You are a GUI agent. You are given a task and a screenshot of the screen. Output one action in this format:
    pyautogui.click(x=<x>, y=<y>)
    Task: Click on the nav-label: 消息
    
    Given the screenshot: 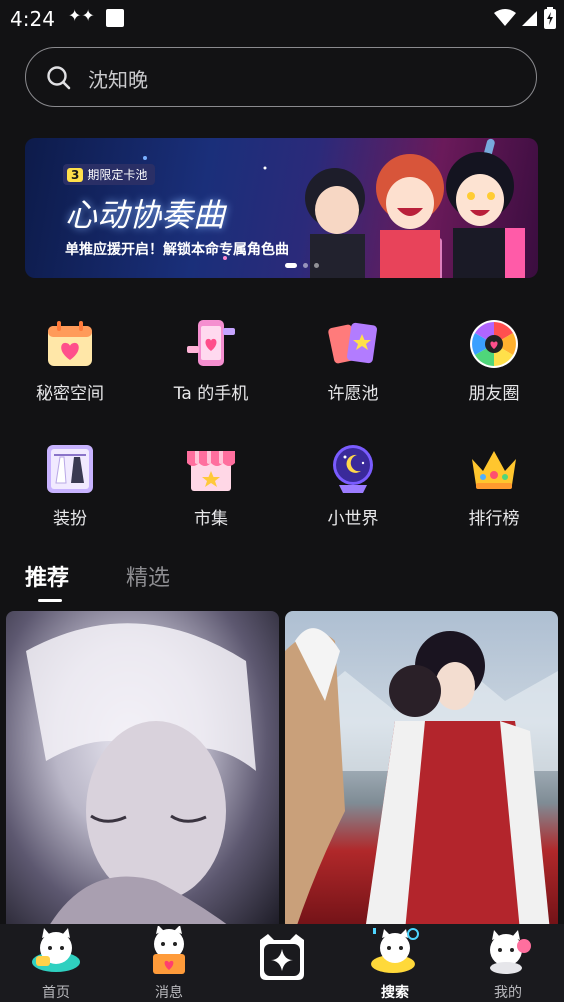 What is the action you would take?
    pyautogui.click(x=169, y=993)
    